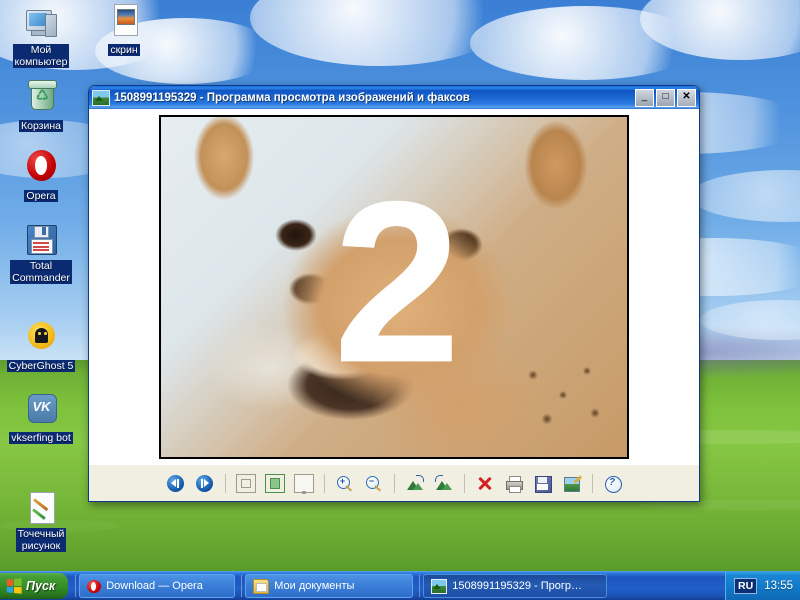 This screenshot has height=600, width=800. What do you see at coordinates (41, 438) in the screenshot?
I see `desktop-icon-label: vkserfing bot` at bounding box center [41, 438].